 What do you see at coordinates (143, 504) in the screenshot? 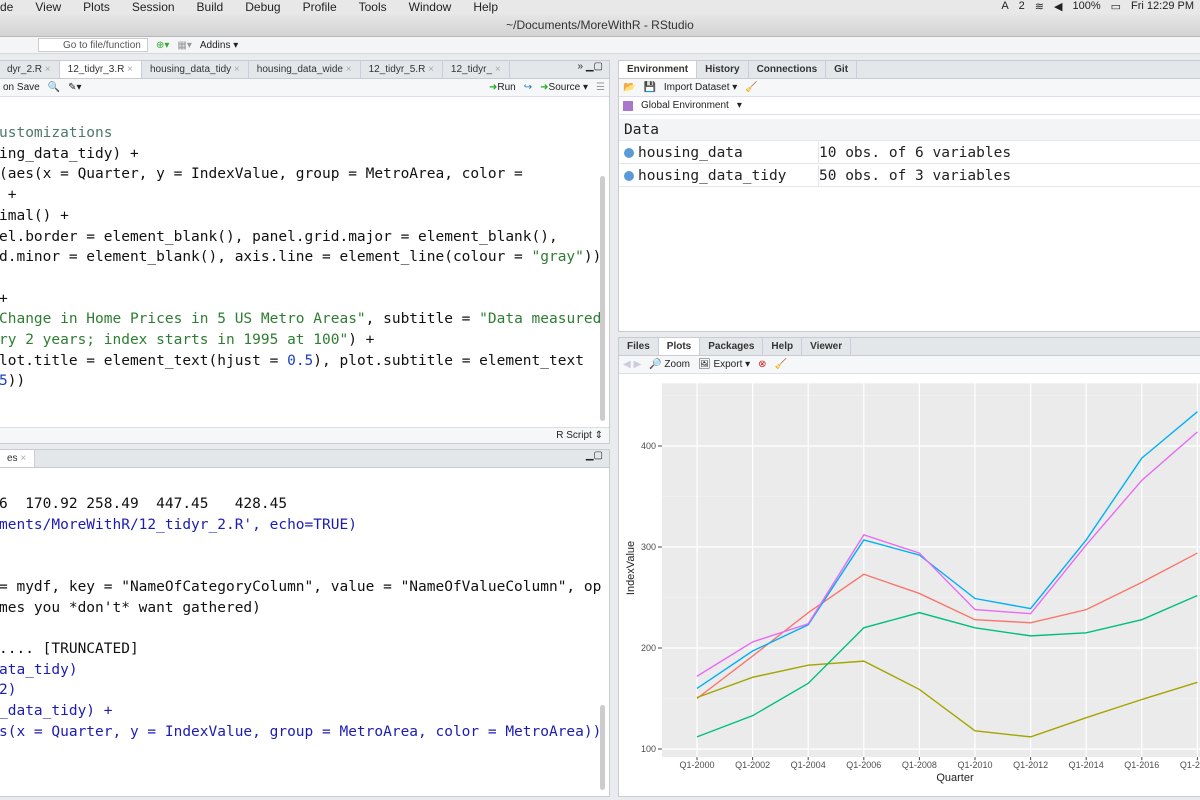
I see `code-line: 6 170.92 258.49 447.45 428.45` at bounding box center [143, 504].